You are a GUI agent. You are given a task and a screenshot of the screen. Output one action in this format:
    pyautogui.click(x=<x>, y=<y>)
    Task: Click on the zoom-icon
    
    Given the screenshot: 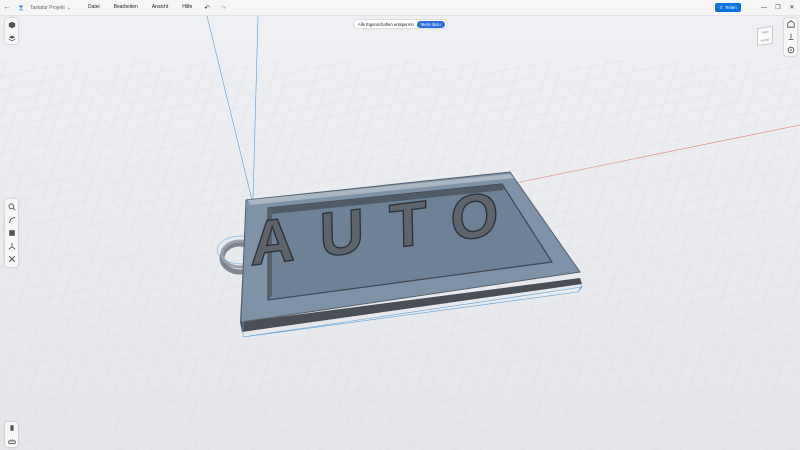 What is the action you would take?
    pyautogui.click(x=12, y=207)
    